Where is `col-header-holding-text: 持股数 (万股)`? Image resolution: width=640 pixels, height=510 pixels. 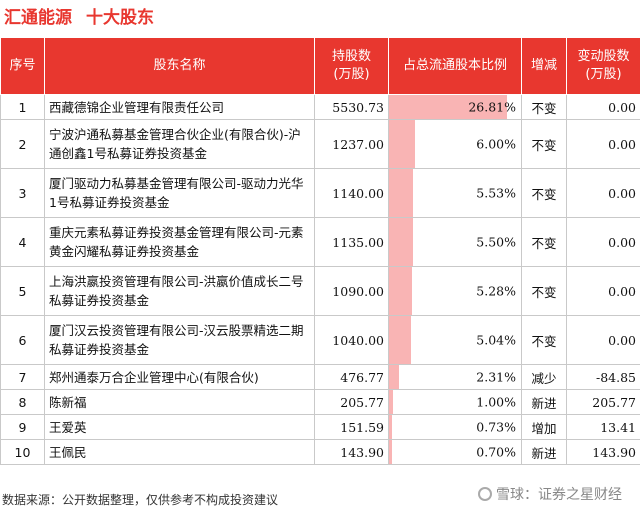 col-header-holding-text: 持股数 (万股) is located at coordinates (351, 65).